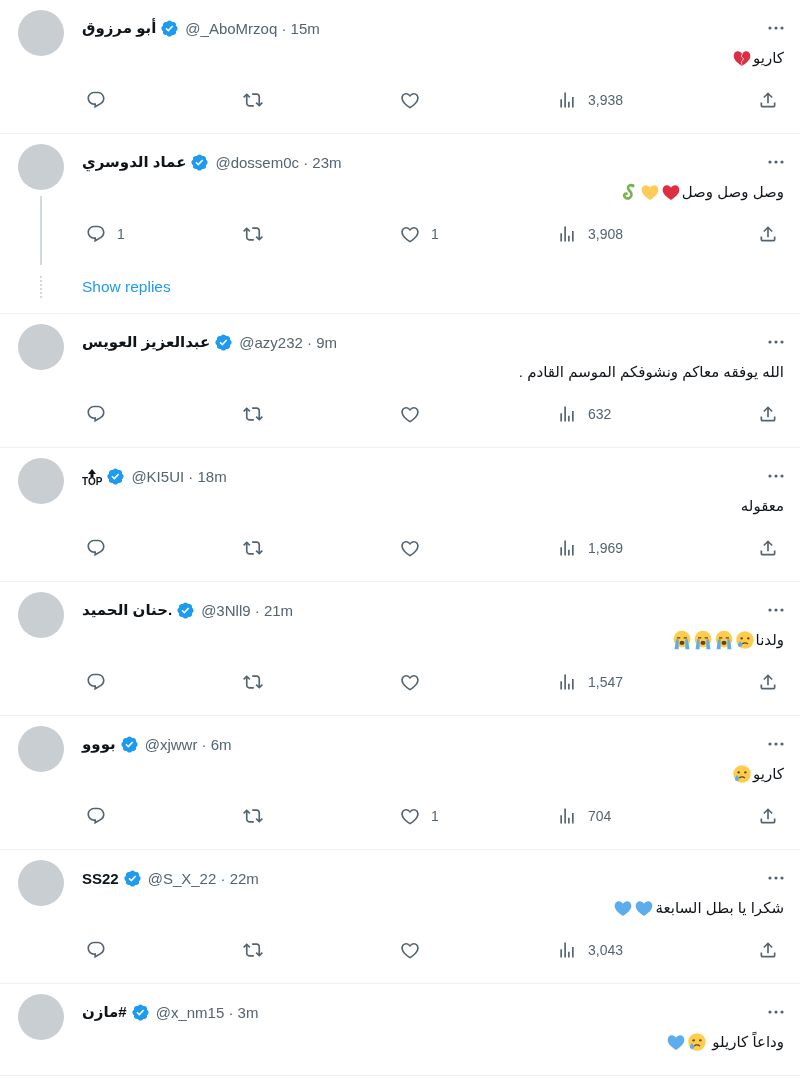  I want to click on tweet-text: ولدنا, so click(769, 640).